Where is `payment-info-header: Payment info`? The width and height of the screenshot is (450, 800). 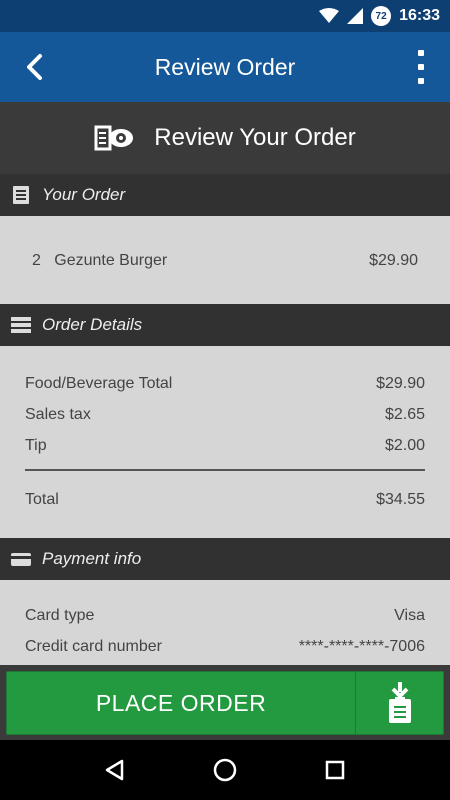
payment-info-header: Payment info is located at coordinates (225, 559).